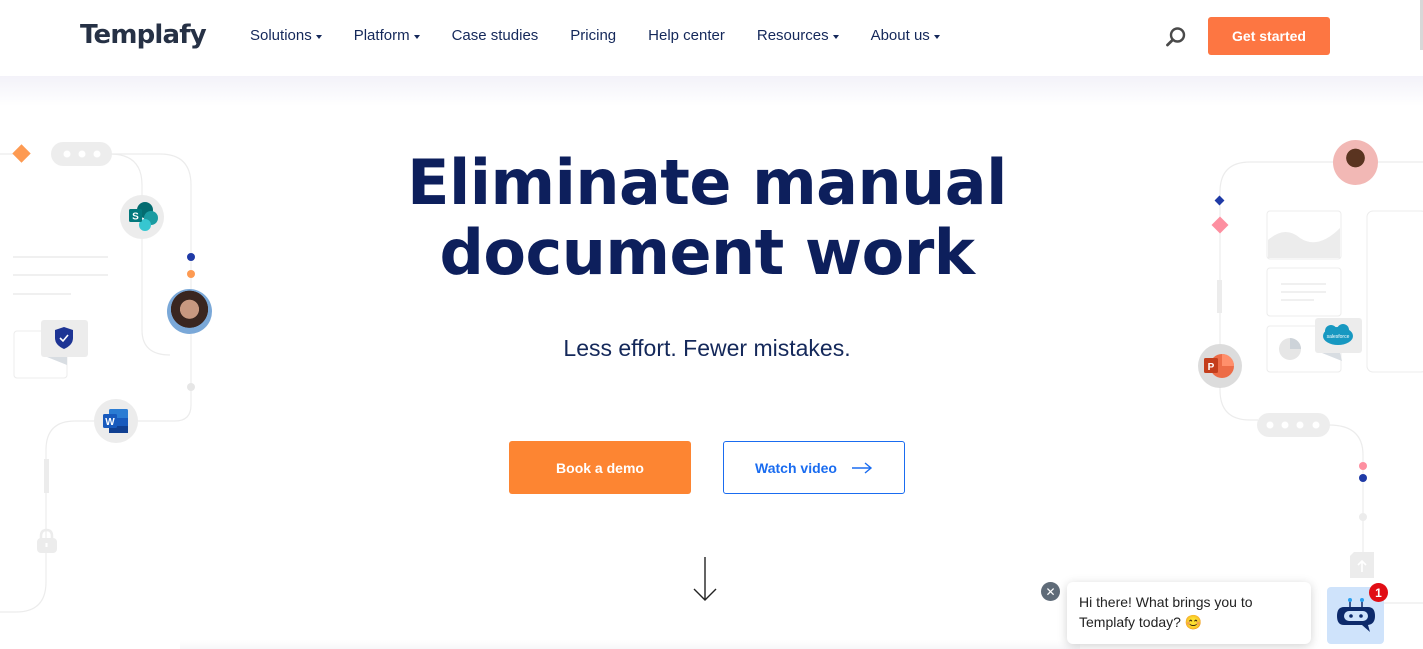  Describe the element at coordinates (1269, 36) in the screenshot. I see `get-started-button: Get started` at that location.